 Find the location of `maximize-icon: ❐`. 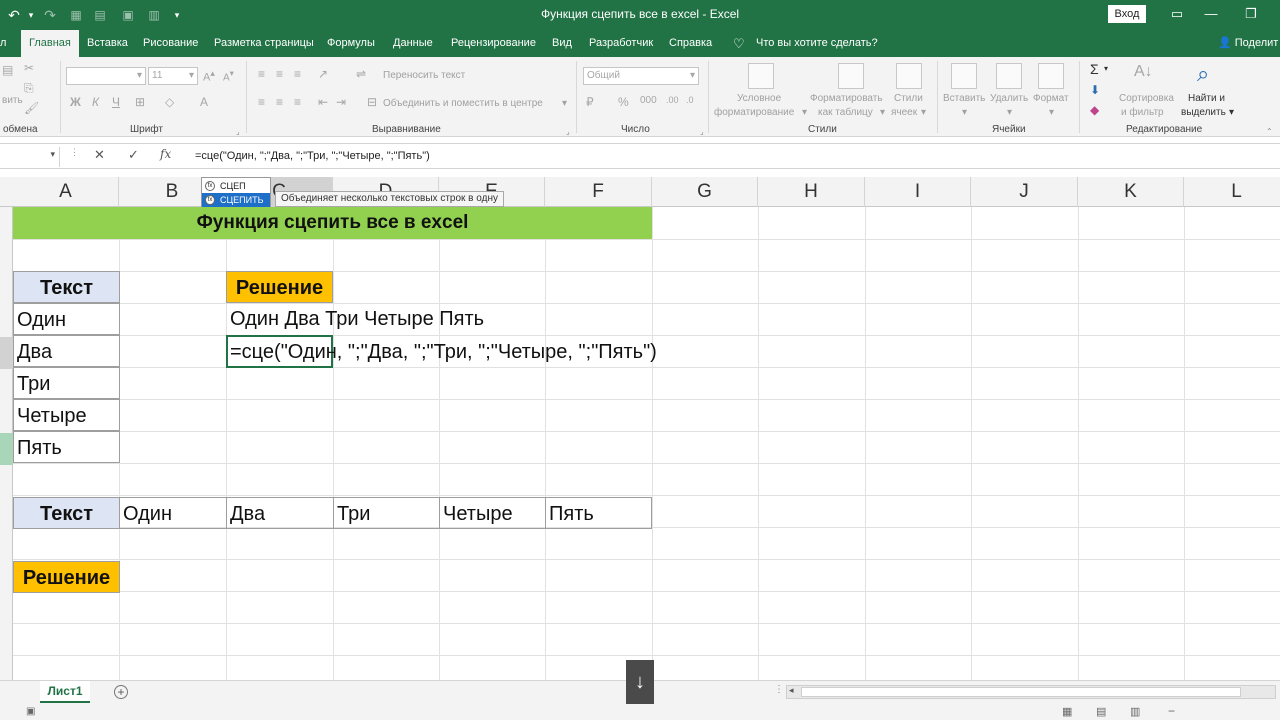

maximize-icon: ❐ is located at coordinates (1251, 14).